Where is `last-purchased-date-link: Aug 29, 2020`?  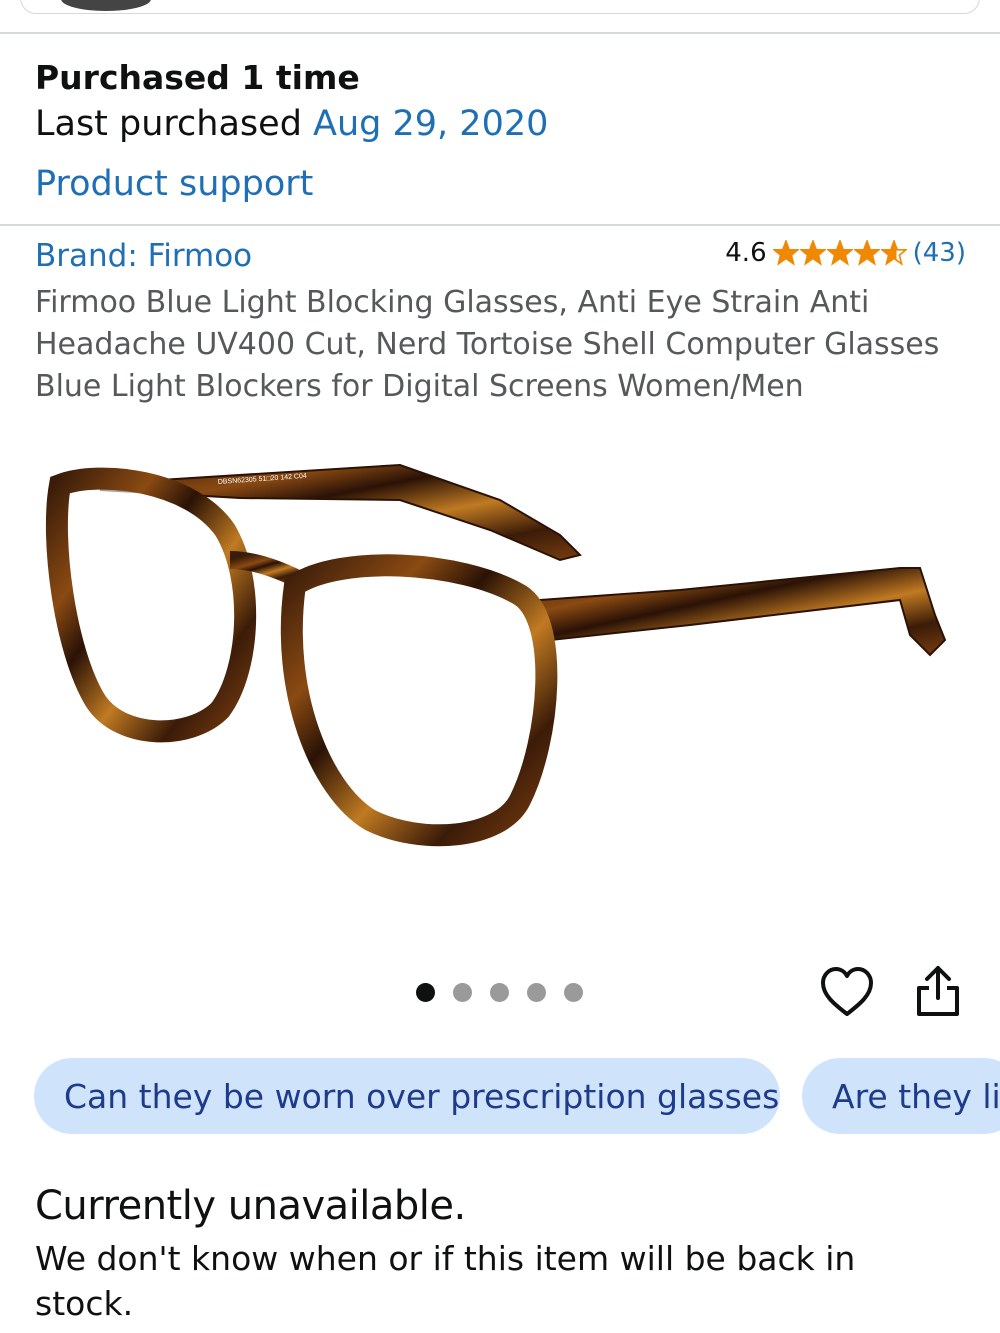 last-purchased-date-link: Aug 29, 2020 is located at coordinates (430, 124).